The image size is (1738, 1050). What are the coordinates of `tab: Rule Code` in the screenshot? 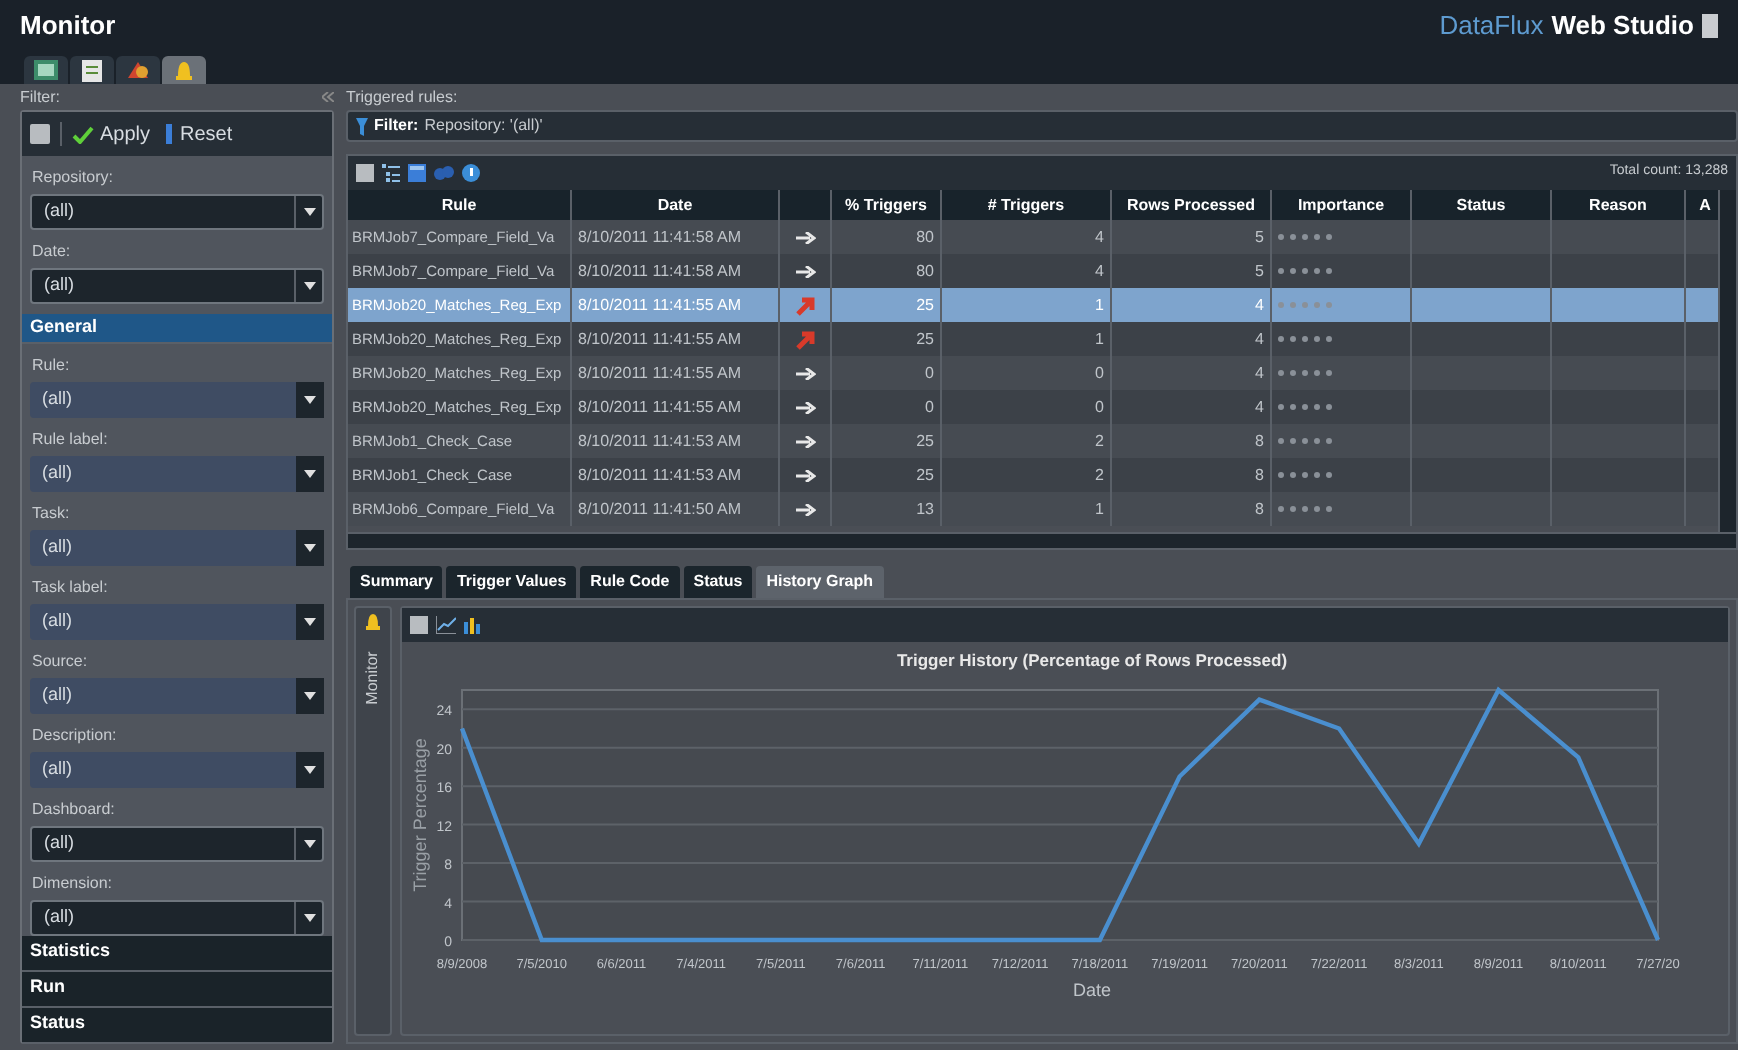 It's located at (630, 582).